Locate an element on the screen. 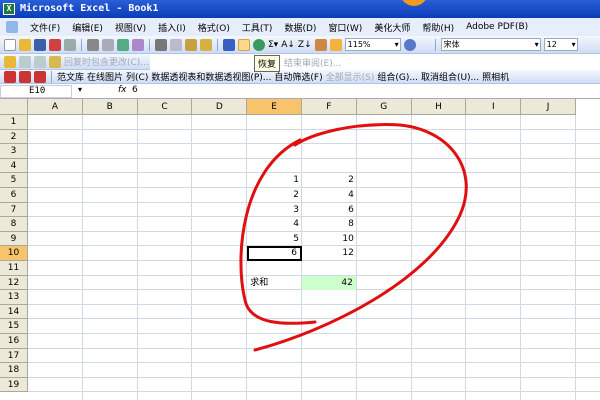  cell-E7: 3 is located at coordinates (274, 210).